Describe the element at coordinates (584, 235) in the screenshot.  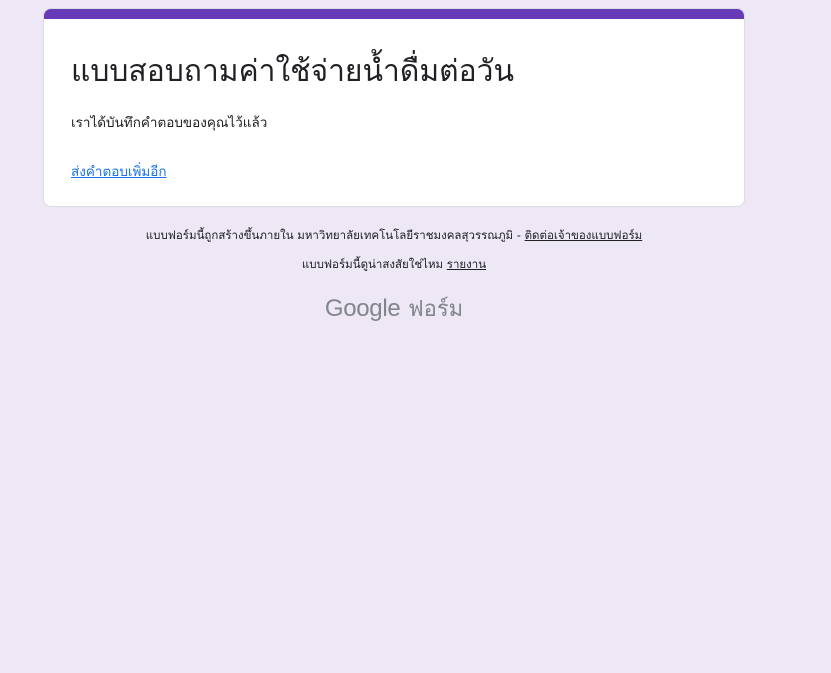
I see `contact-owner-link: ติดต่อเจ้าของแบบฟอร์ม` at that location.